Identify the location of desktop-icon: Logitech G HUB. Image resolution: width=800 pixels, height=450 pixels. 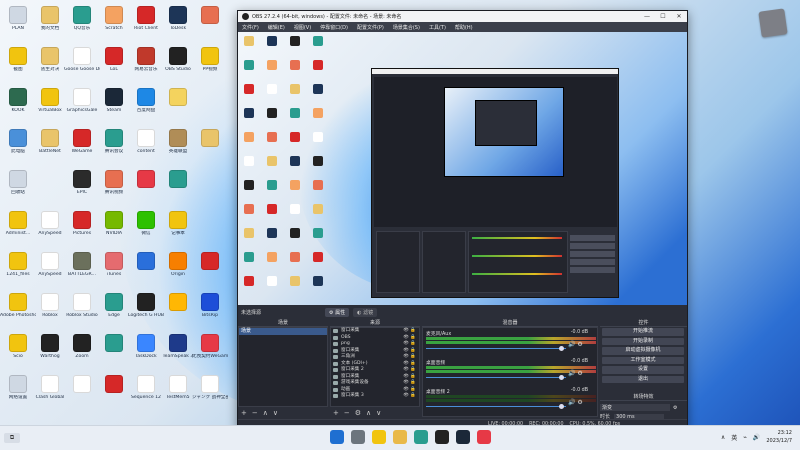
(146, 307).